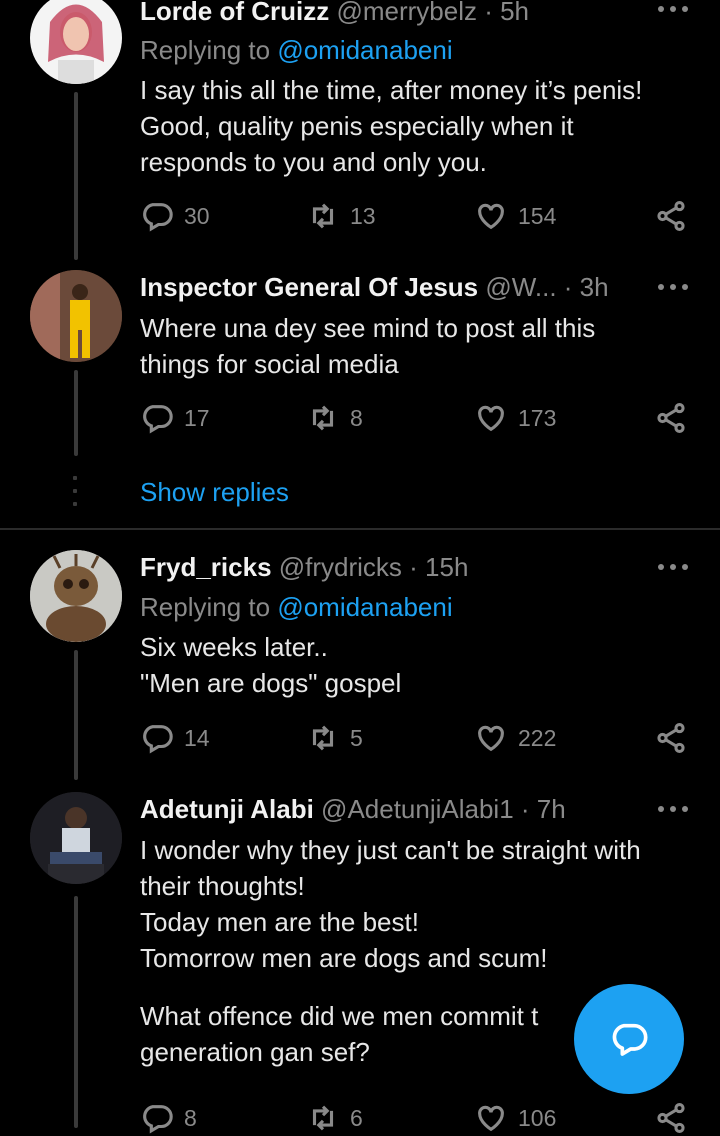 Image resolution: width=720 pixels, height=1136 pixels. What do you see at coordinates (515, 1118) in the screenshot?
I see `like-button: 106` at bounding box center [515, 1118].